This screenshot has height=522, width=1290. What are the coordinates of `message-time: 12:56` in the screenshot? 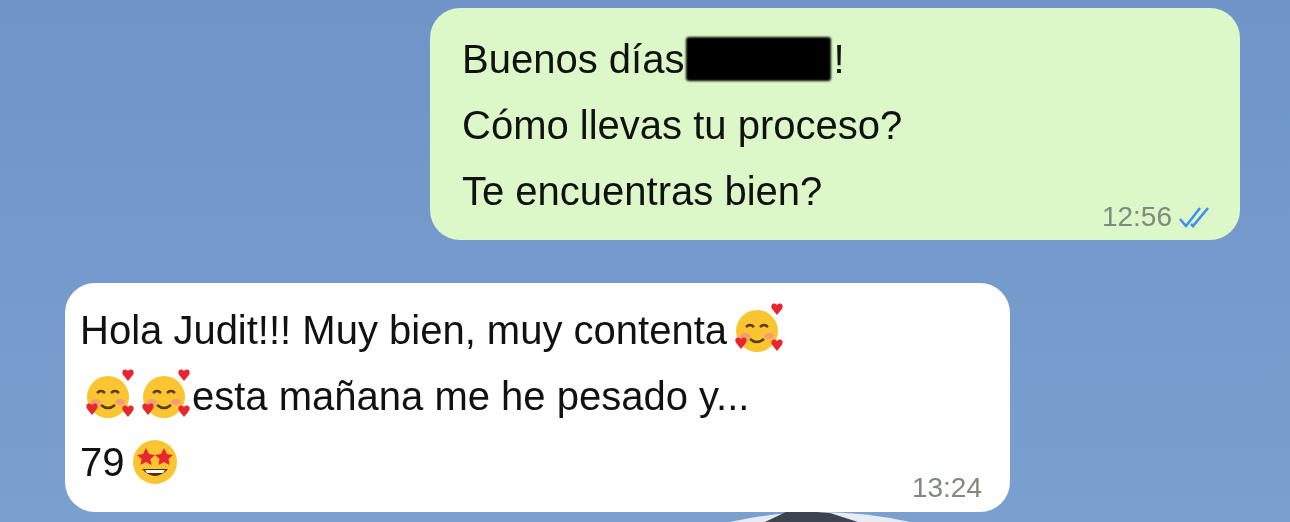 It's located at (1136, 217).